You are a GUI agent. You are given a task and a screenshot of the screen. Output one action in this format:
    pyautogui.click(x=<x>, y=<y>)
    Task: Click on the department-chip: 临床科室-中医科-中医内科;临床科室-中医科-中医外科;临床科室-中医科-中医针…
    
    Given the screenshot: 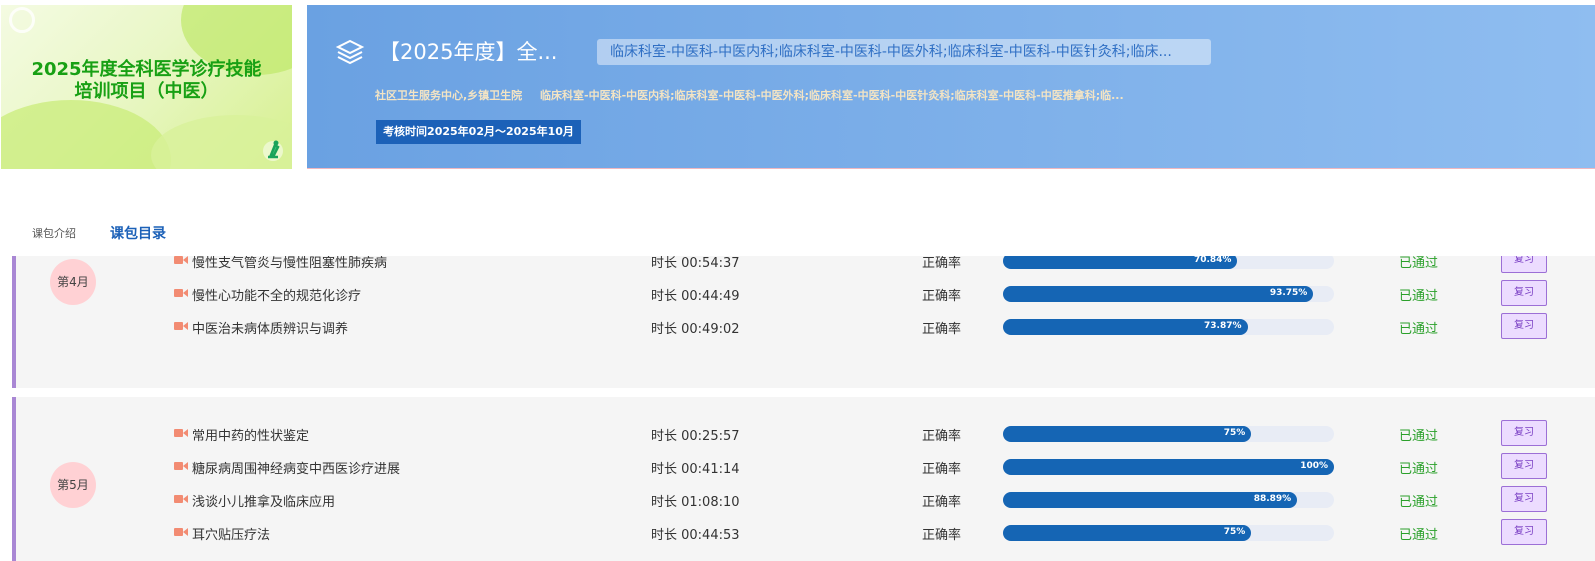 What is the action you would take?
    pyautogui.click(x=904, y=52)
    